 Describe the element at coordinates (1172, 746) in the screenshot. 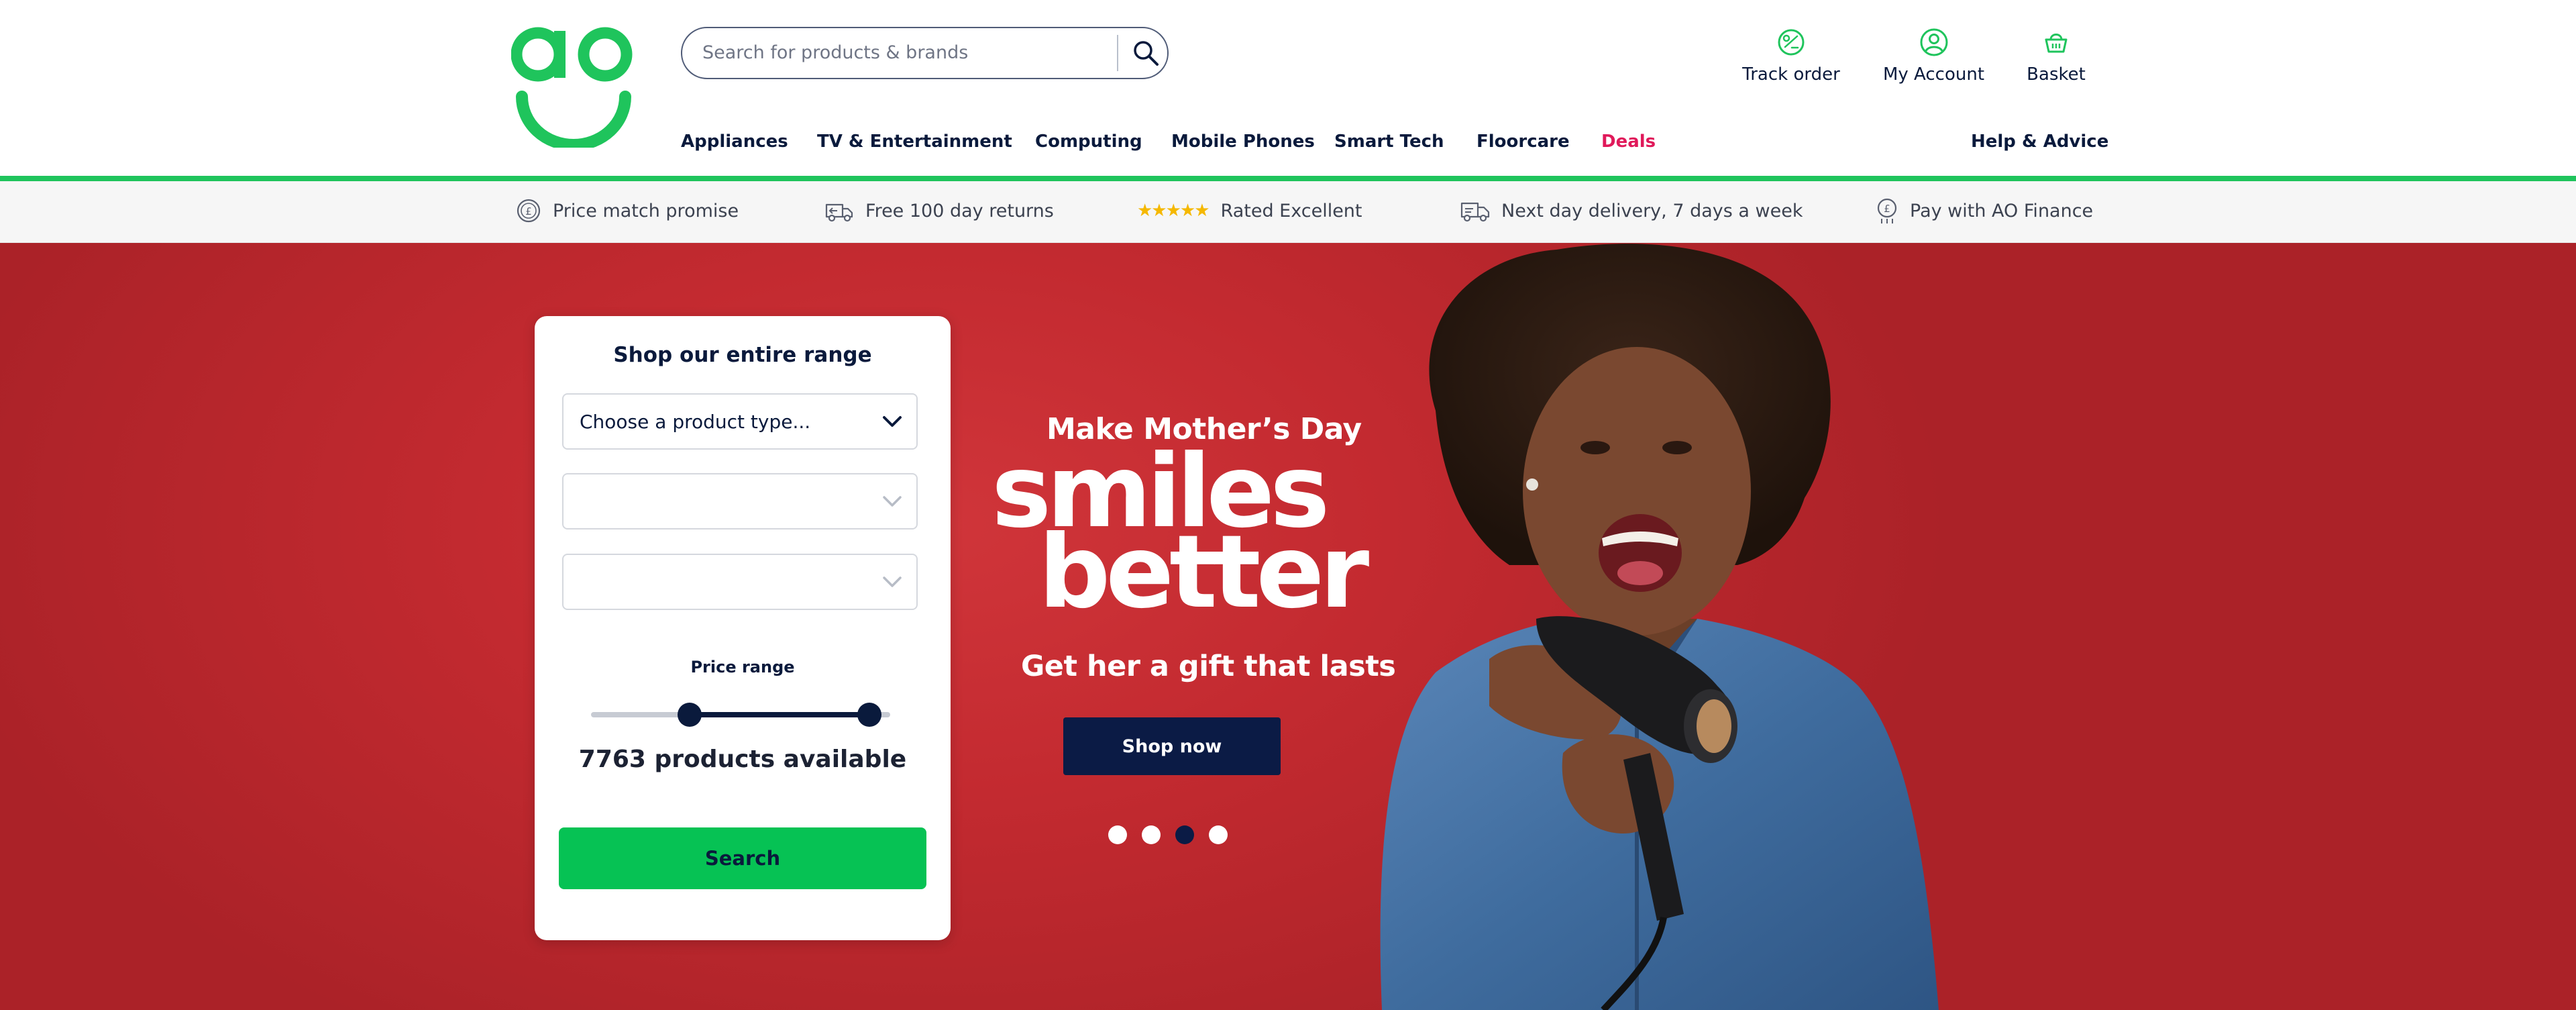

I see `shop-now-button: Shop now` at that location.